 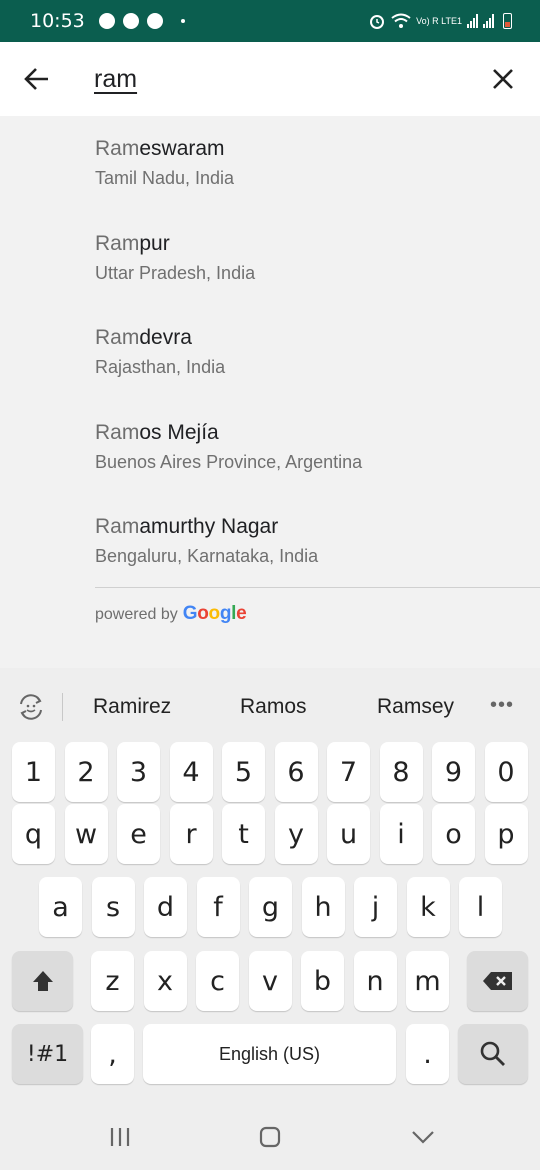 I want to click on key-3: 3, so click(x=138, y=772).